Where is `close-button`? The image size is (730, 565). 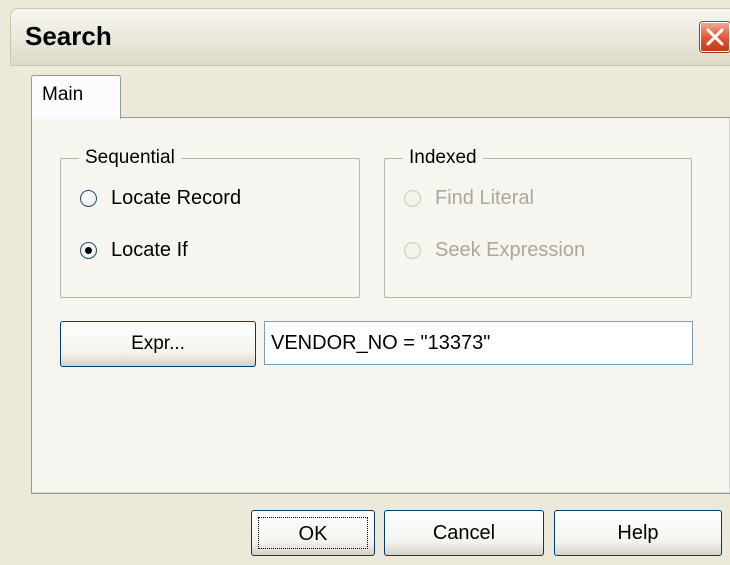
close-button is located at coordinates (715, 37).